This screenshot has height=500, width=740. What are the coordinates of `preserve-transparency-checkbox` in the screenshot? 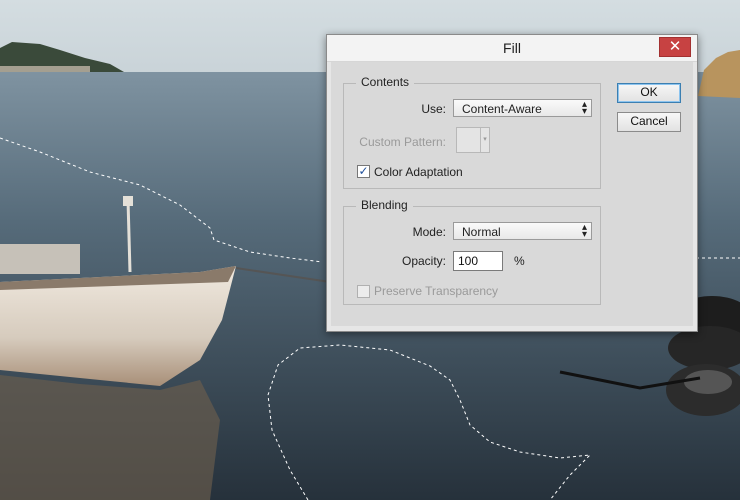 It's located at (363, 291).